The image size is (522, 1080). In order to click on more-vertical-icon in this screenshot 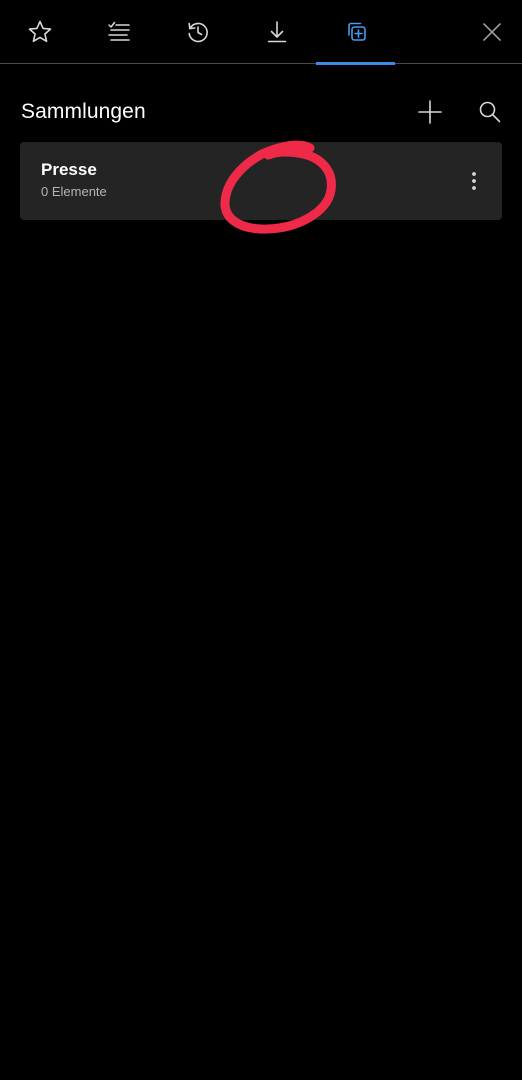, I will do `click(474, 181)`.